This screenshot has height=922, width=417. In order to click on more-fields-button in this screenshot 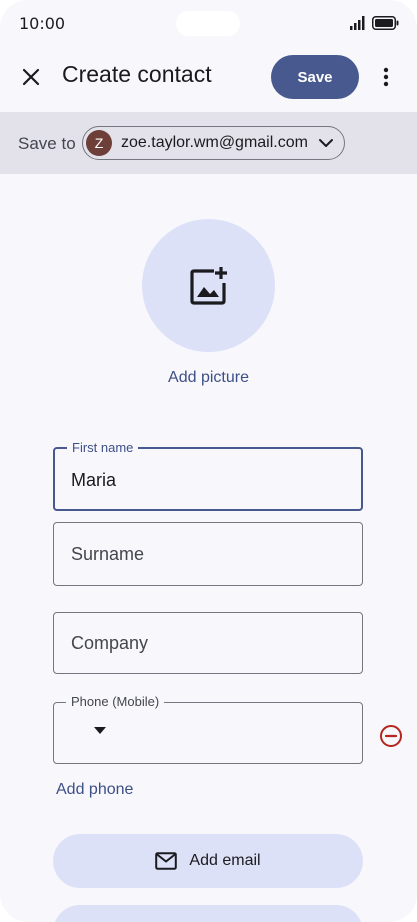, I will do `click(208, 913)`.